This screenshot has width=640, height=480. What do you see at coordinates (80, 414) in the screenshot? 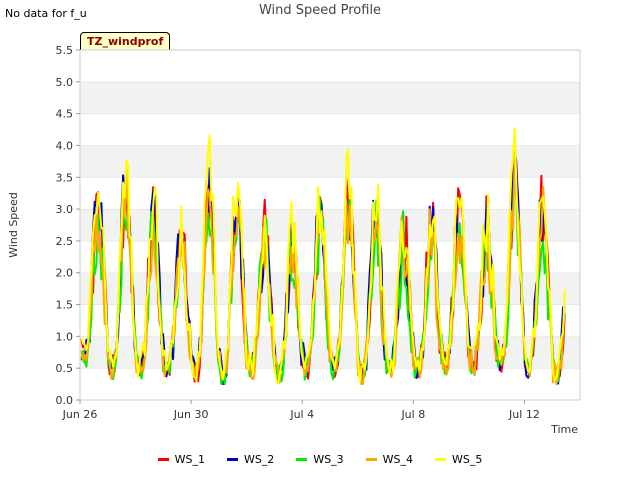
I see `x-tick-label: Jun 26` at bounding box center [80, 414].